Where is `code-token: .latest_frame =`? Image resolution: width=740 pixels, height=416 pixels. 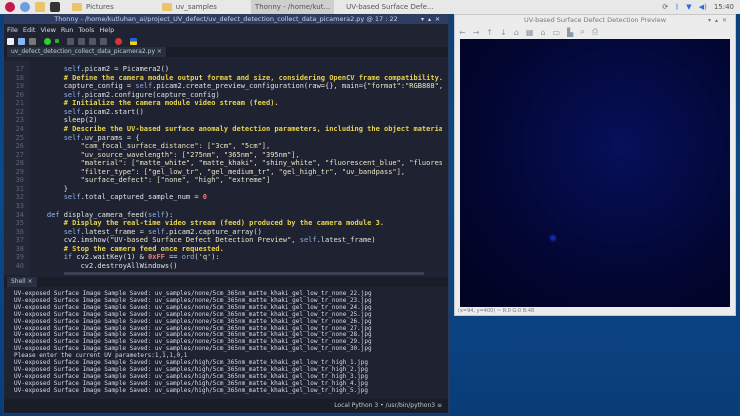 code-token: .latest_frame = is located at coordinates (114, 231).